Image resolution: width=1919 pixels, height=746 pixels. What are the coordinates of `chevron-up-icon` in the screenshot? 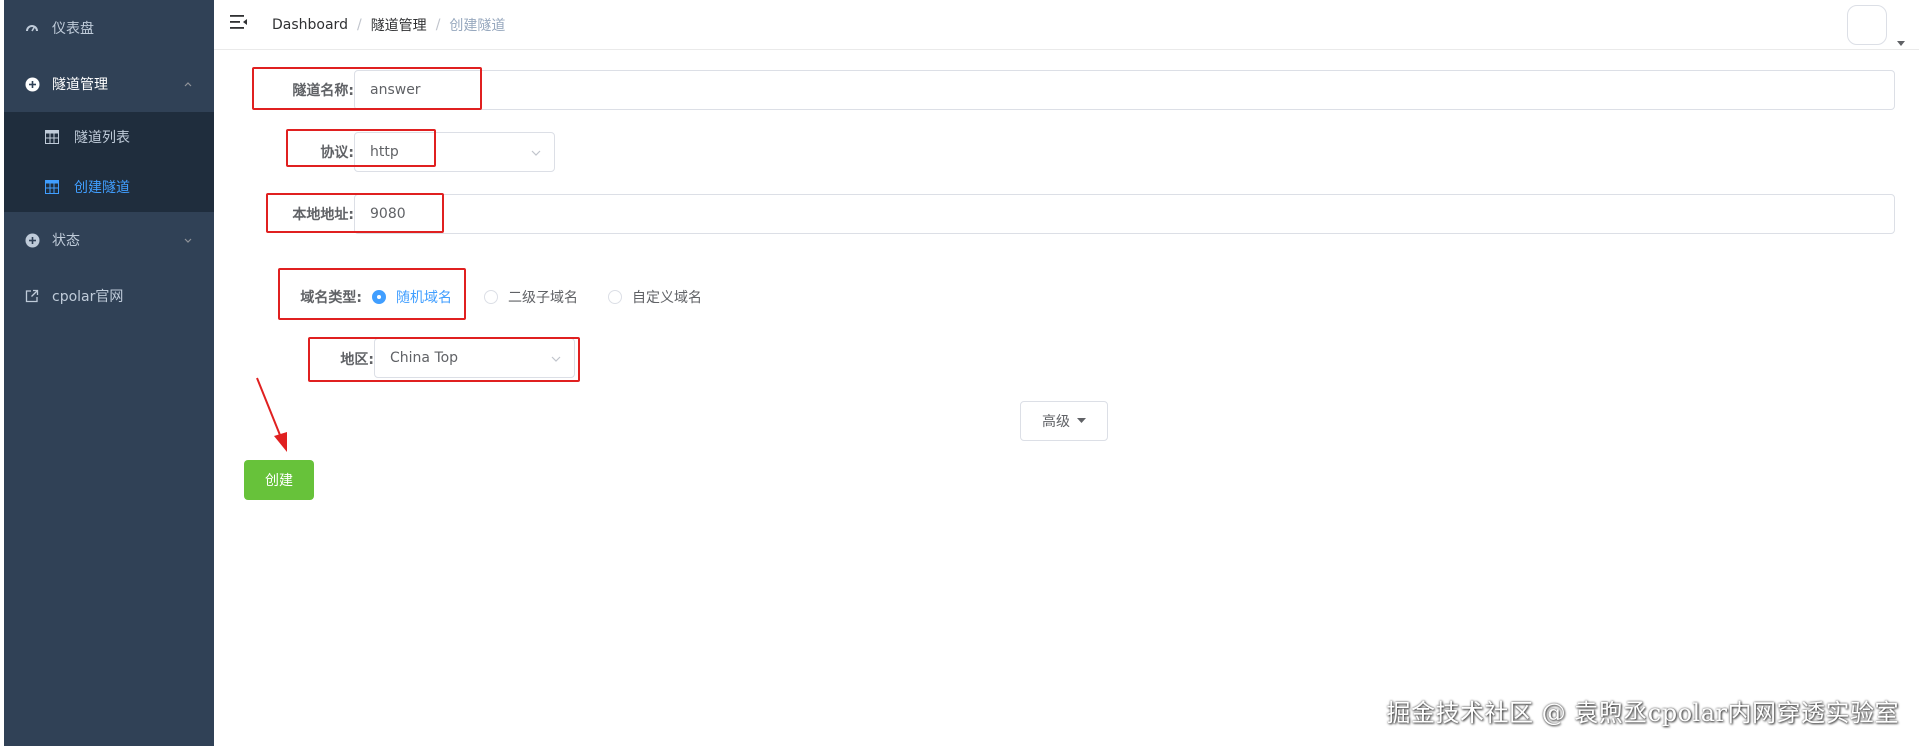 It's located at (188, 84).